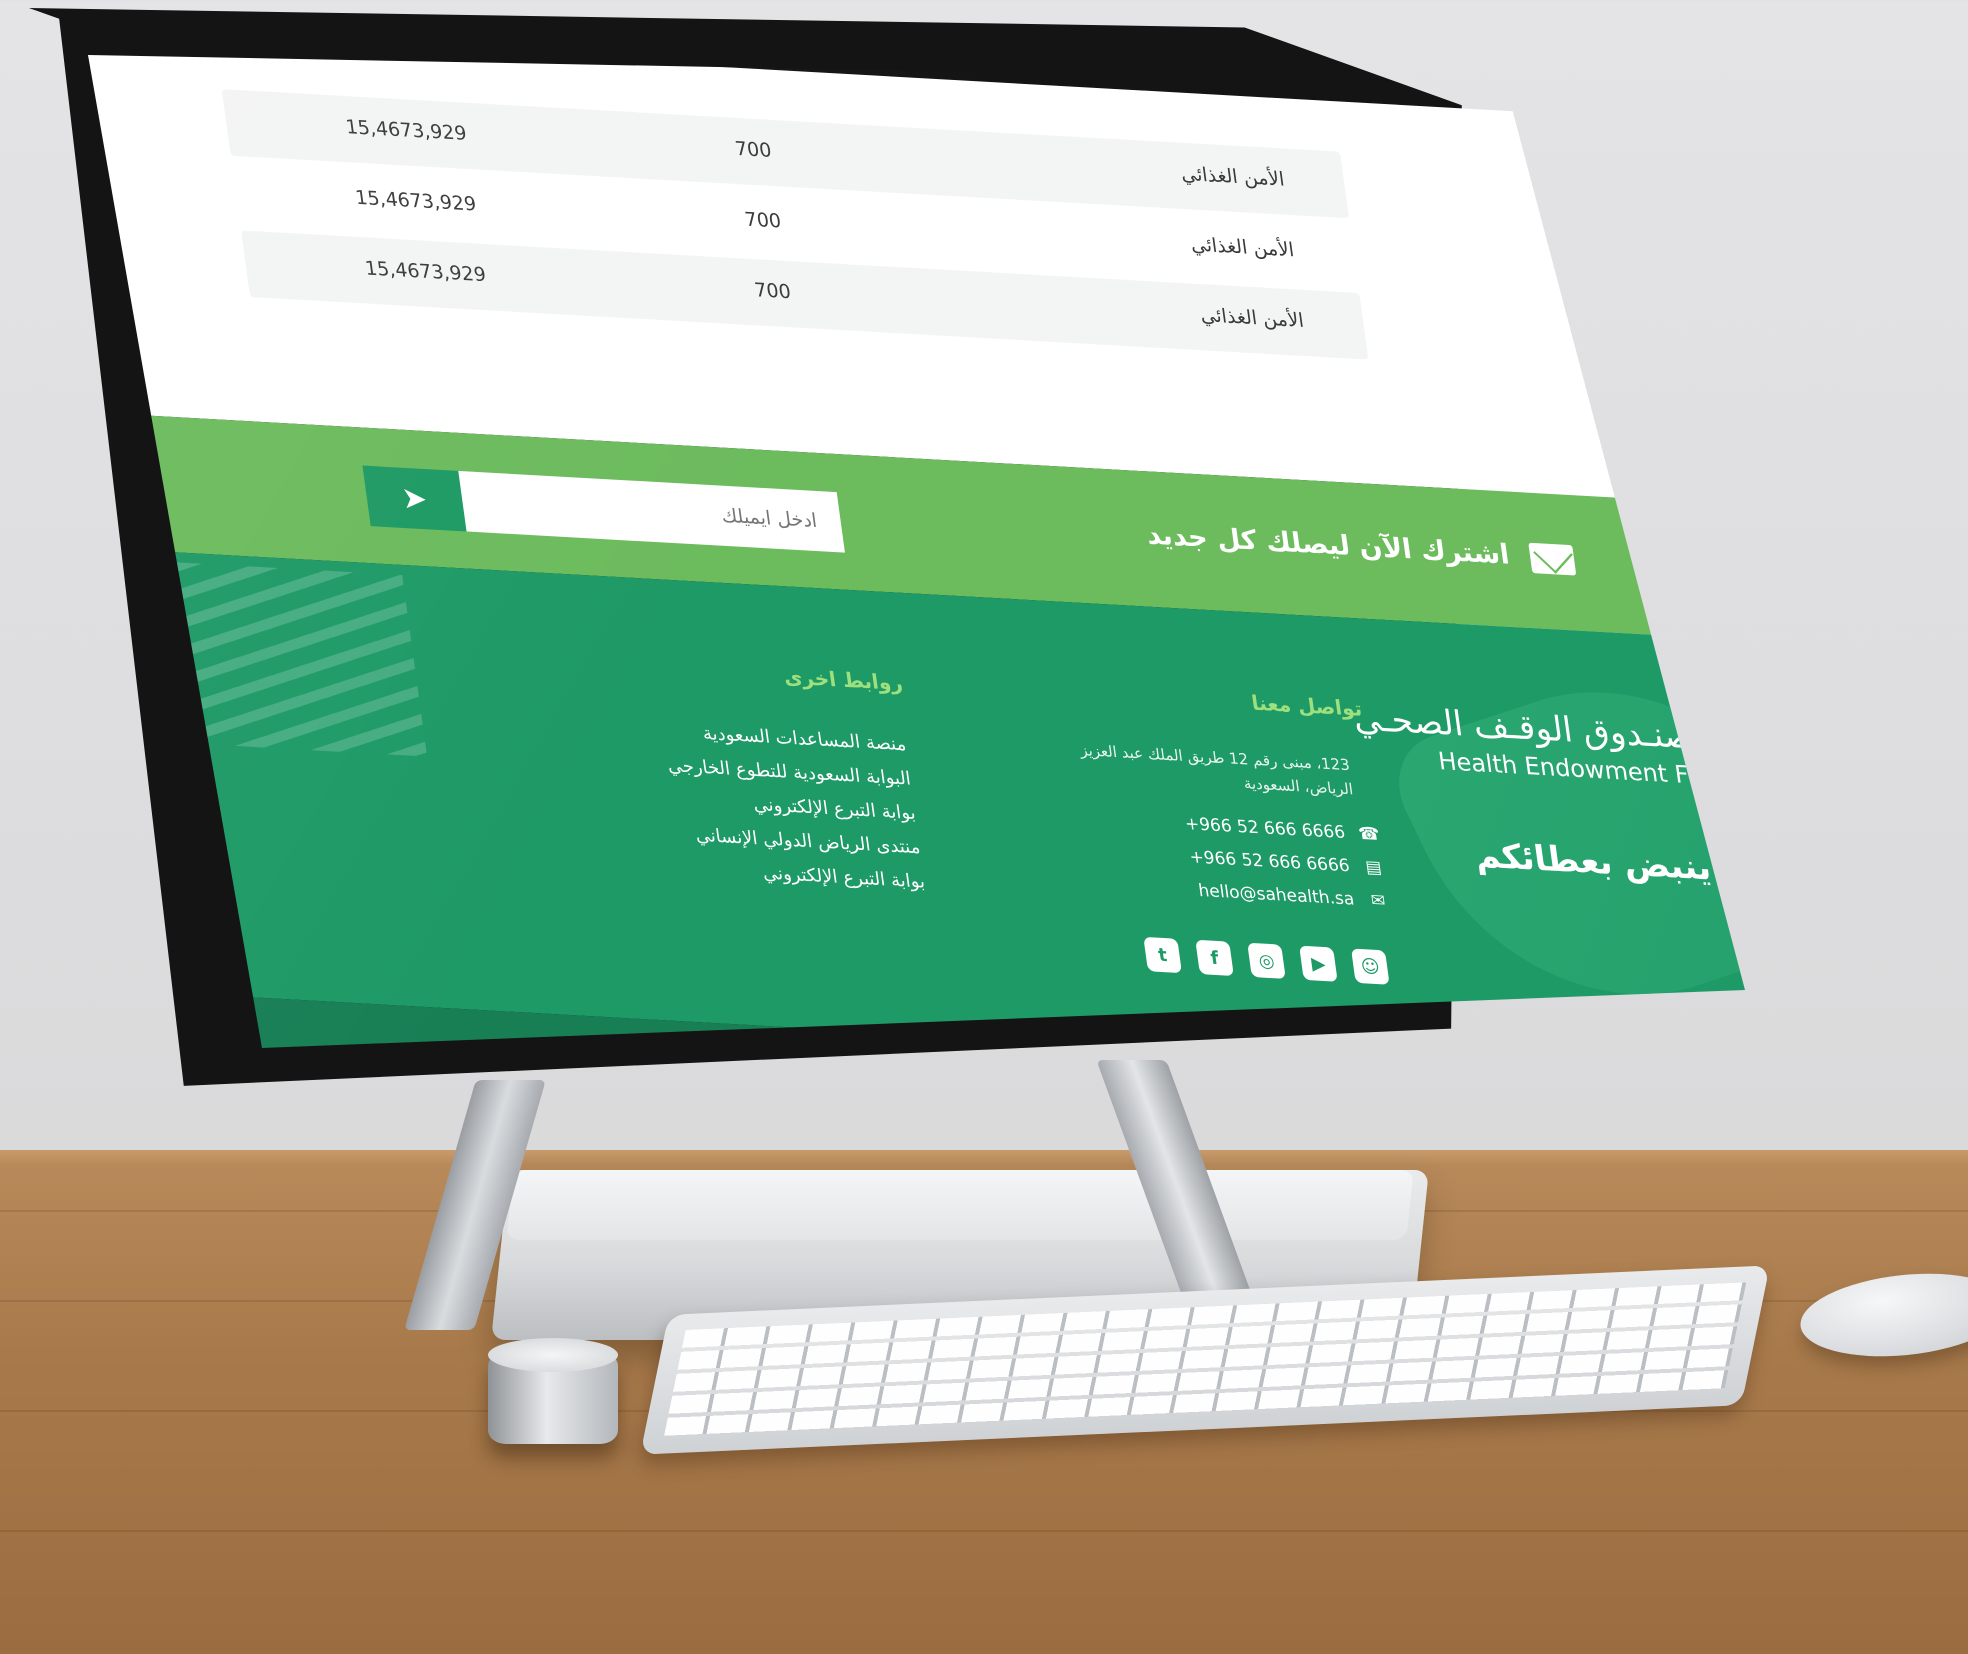 The height and width of the screenshot is (1654, 1968). I want to click on instagram-icon: ◎, so click(1266, 960).